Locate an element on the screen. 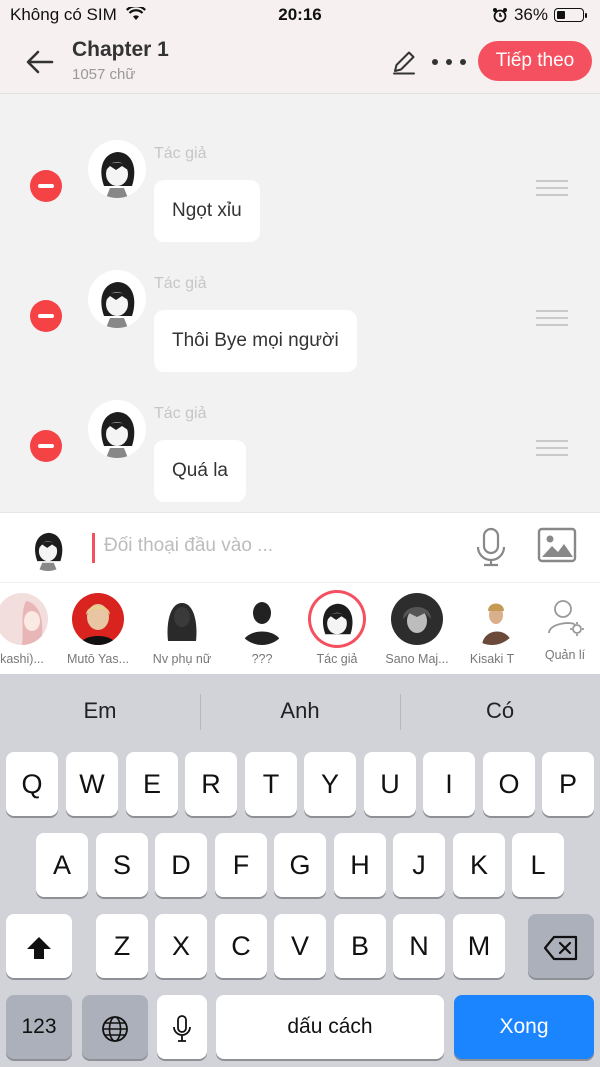 The width and height of the screenshot is (600, 1067). character-item-selected: Tác giả is located at coordinates (337, 629).